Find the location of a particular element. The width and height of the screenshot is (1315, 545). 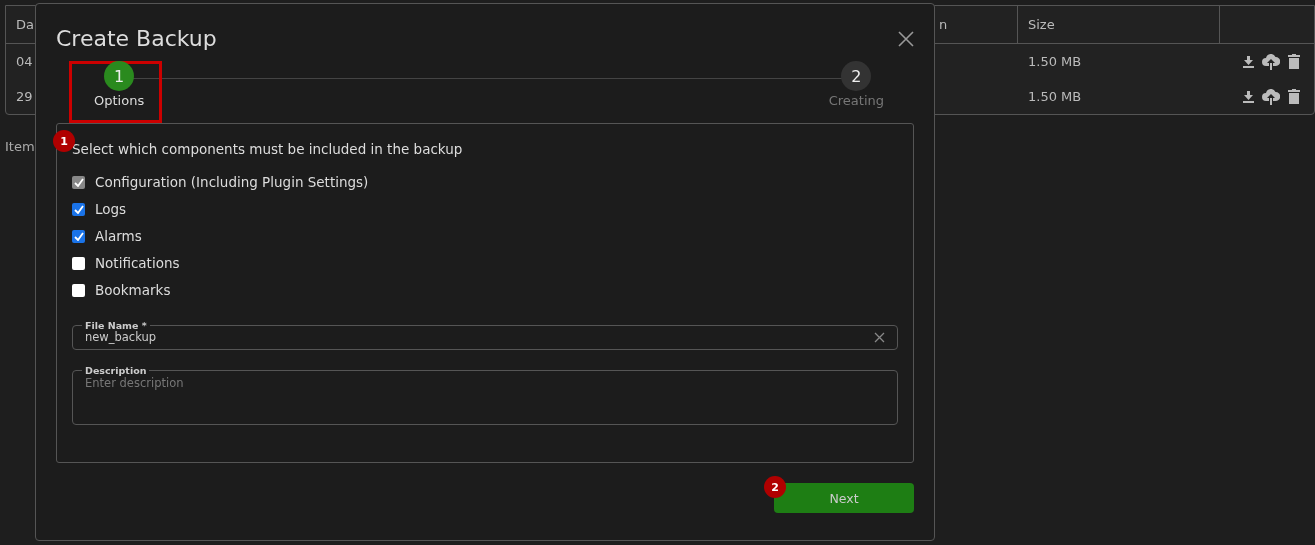

checkbox-label: Notifications is located at coordinates (137, 263).